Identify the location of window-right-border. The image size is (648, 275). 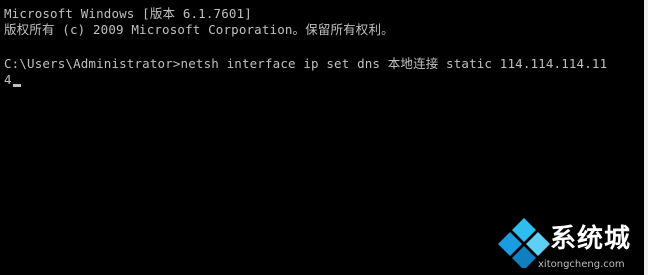
(646, 137).